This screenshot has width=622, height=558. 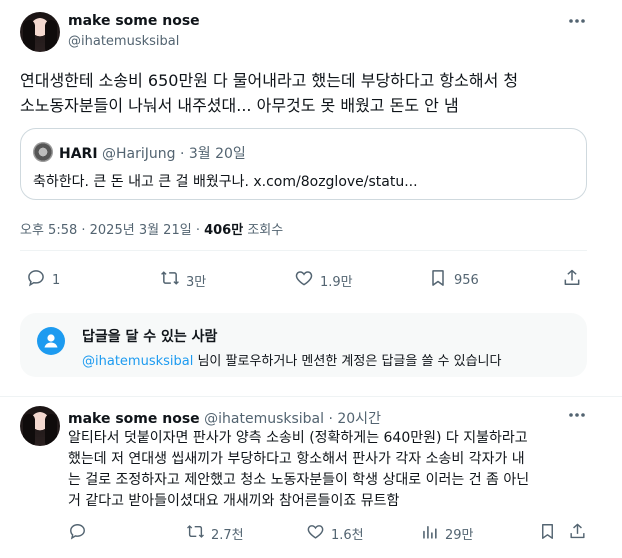 I want to click on avatar, so click(x=40, y=32).